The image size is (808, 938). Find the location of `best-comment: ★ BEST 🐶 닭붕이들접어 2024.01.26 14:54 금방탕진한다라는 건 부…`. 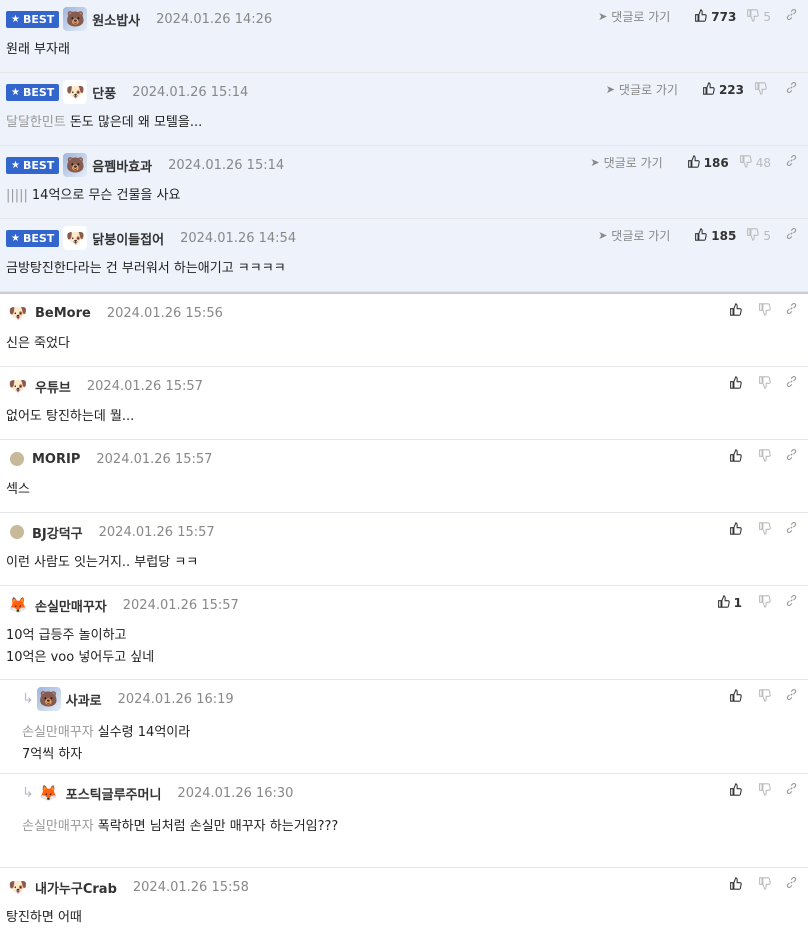

best-comment: ★ BEST 🐶 닭붕이들접어 2024.01.26 14:54 금방탕진한다라는 건 부… is located at coordinates (404, 255).